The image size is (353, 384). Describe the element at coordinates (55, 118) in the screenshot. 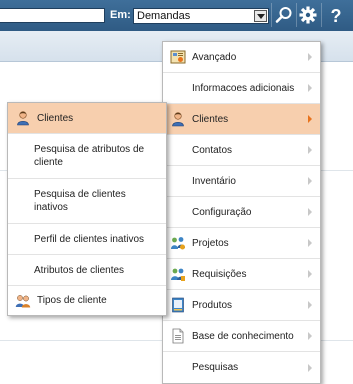

I see `submenu-item-label: Clientes` at that location.